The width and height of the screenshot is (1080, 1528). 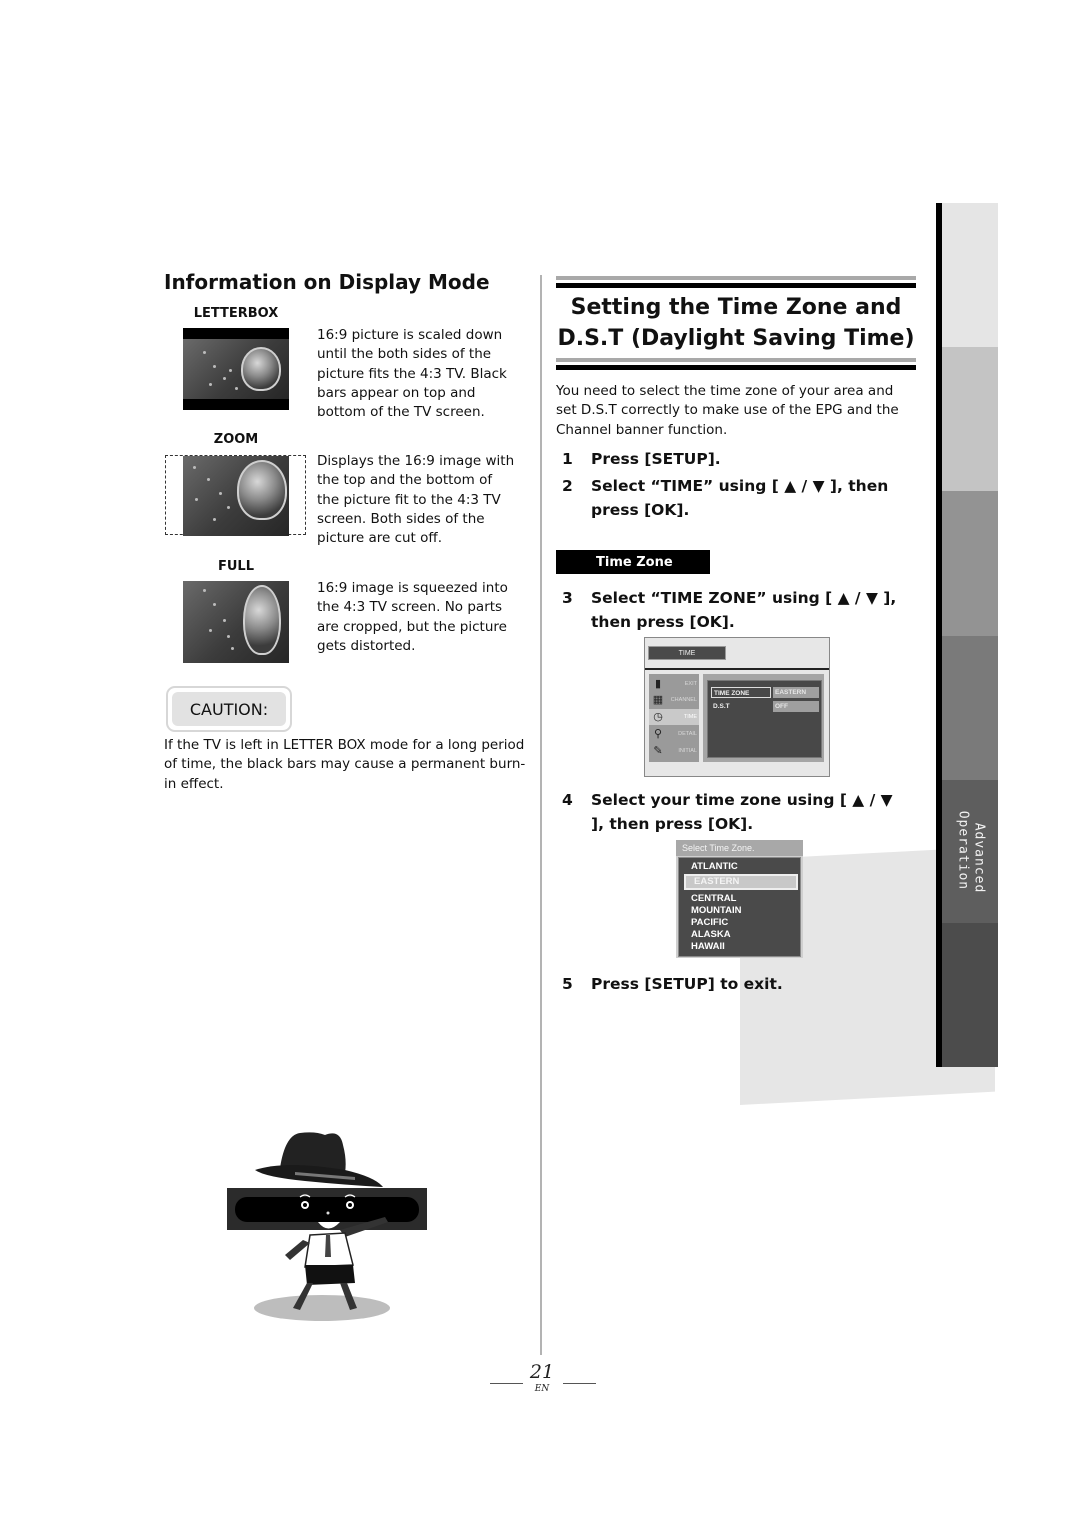 I want to click on section-heading-line2: D.S.T (Daylight Saving Time), so click(x=736, y=338).